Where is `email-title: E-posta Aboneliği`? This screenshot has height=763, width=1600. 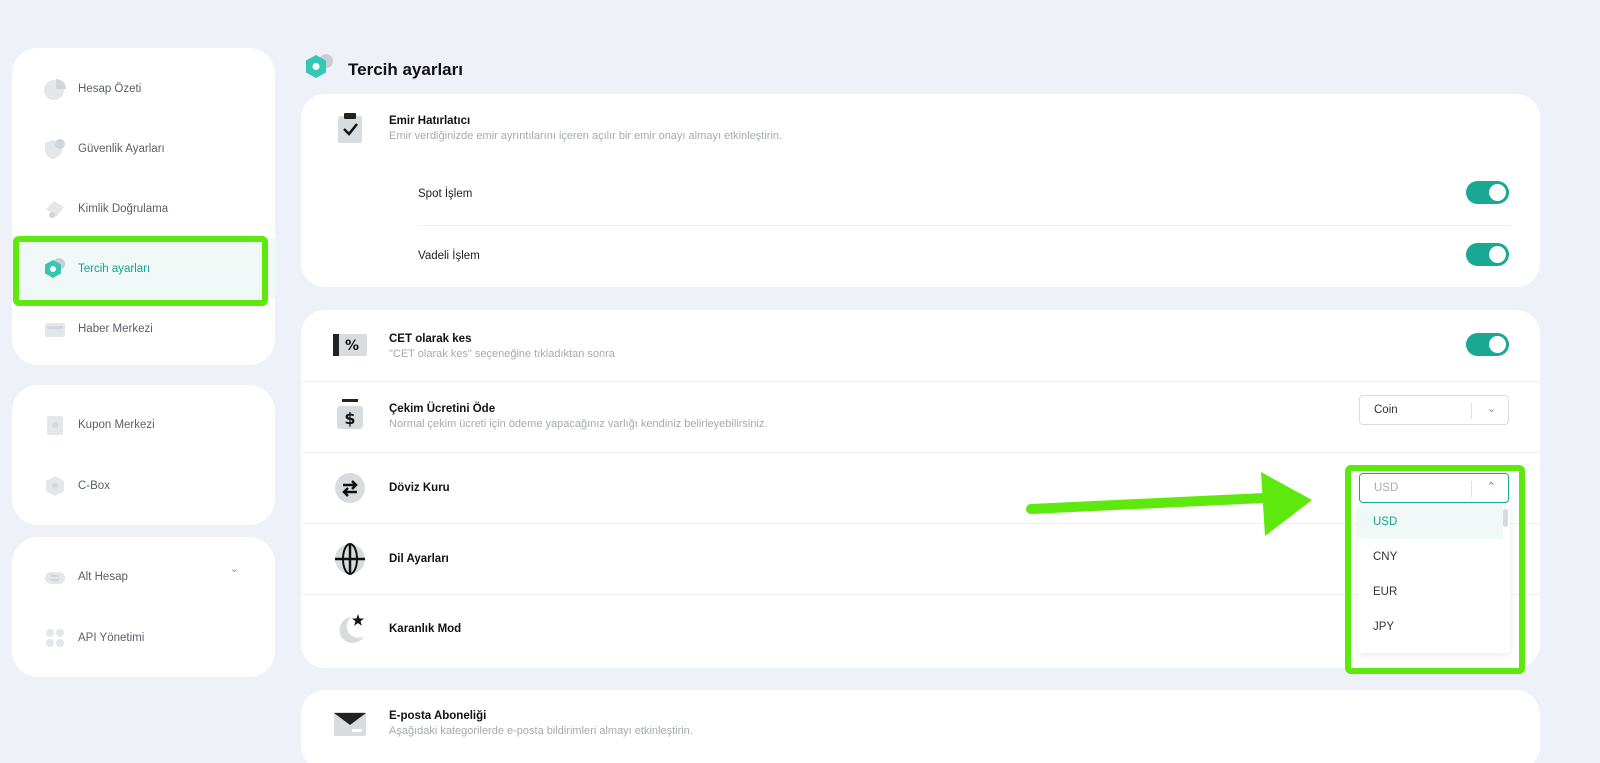 email-title: E-posta Aboneliği is located at coordinates (438, 716).